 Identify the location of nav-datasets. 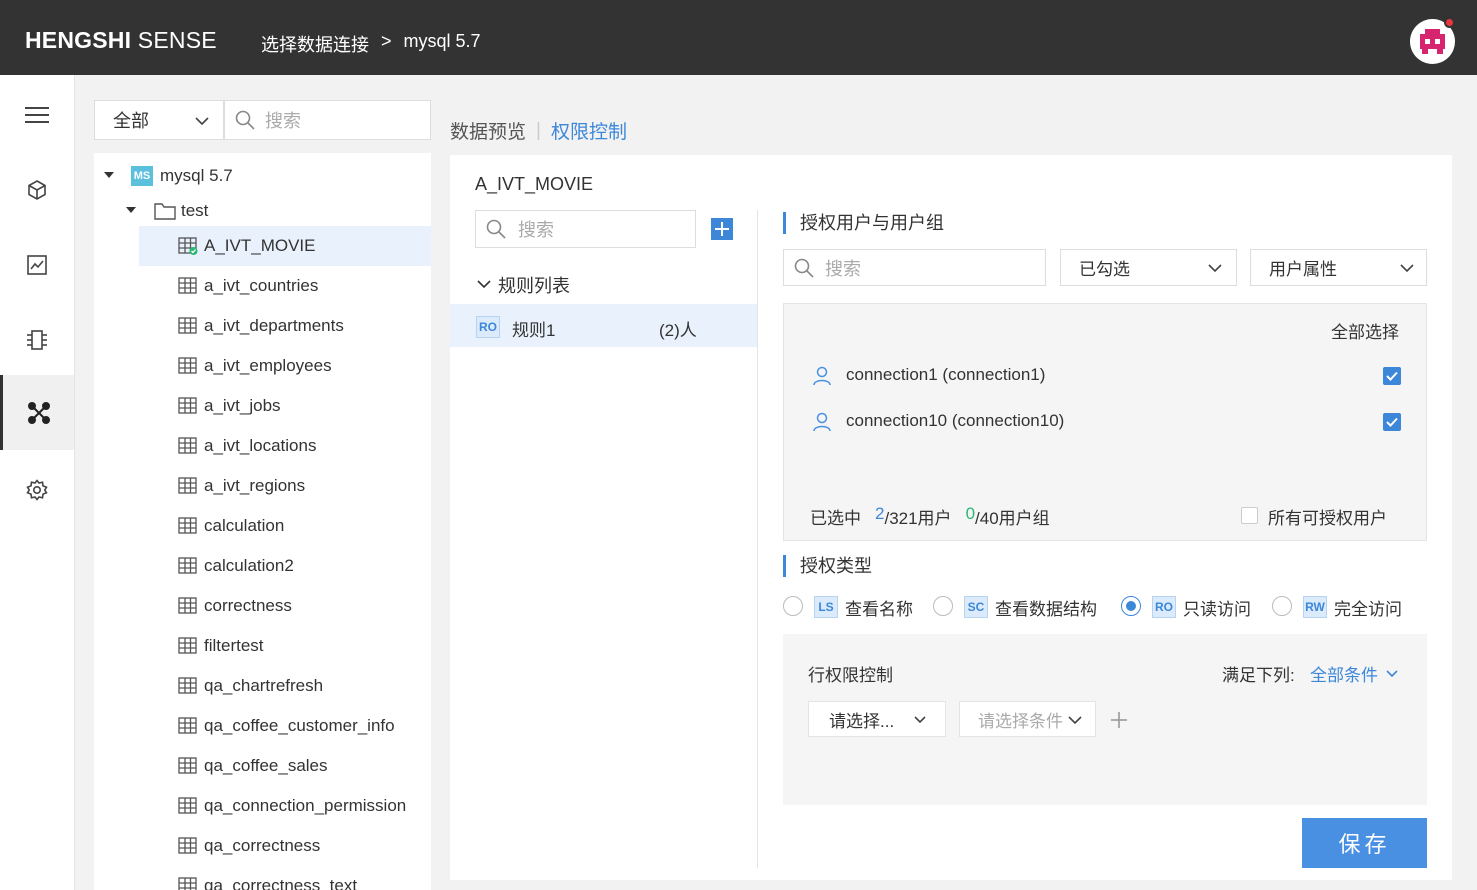
(37, 189).